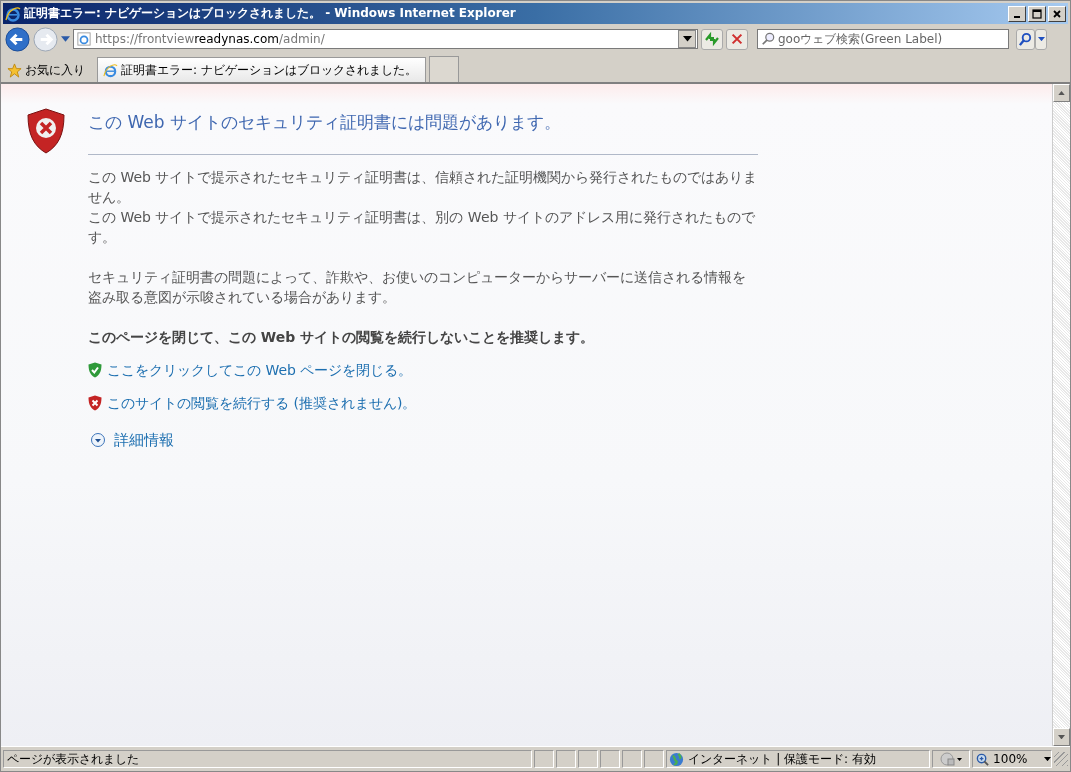 The height and width of the screenshot is (772, 1071). I want to click on minimize-icon, so click(1017, 16).